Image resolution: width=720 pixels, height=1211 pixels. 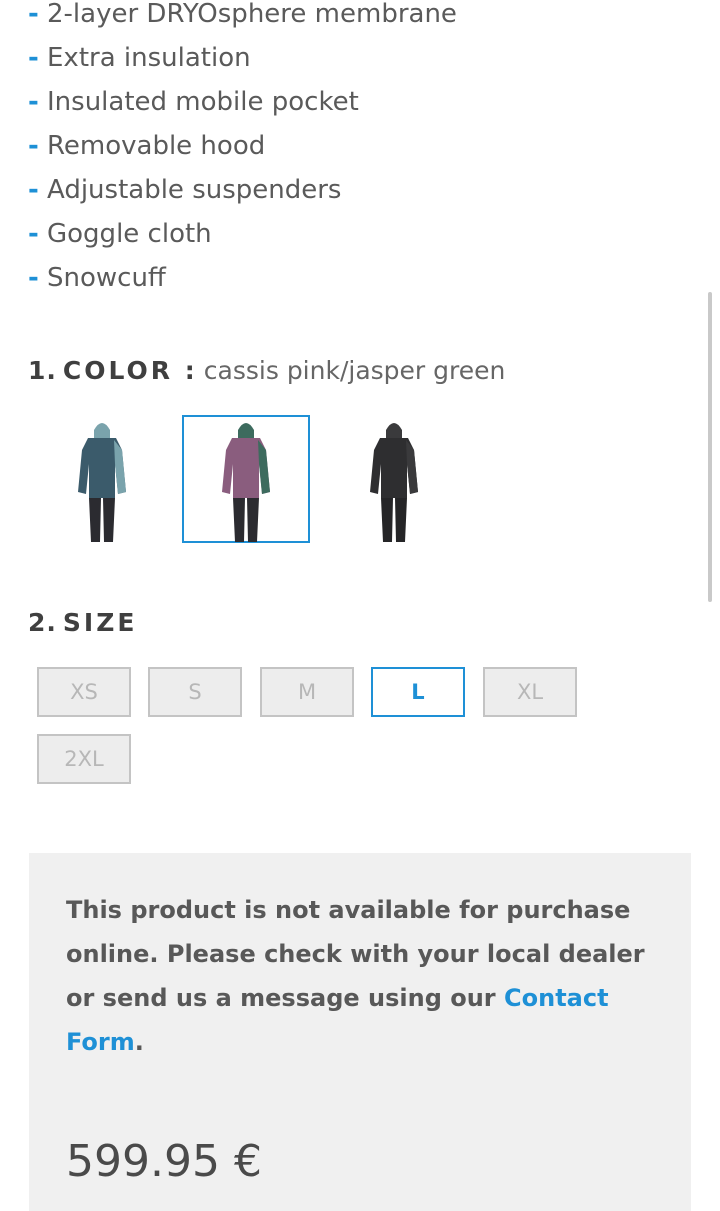 What do you see at coordinates (164, 1161) in the screenshot?
I see `price: 599.95 €` at bounding box center [164, 1161].